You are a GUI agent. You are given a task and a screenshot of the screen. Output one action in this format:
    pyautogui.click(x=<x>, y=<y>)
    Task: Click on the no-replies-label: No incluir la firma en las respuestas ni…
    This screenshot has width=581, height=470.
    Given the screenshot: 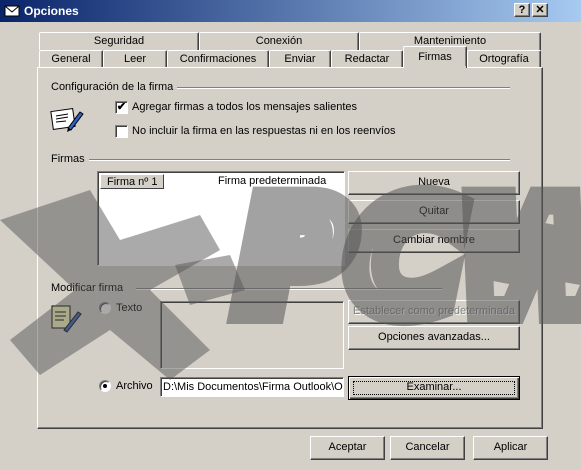 What is the action you would take?
    pyautogui.click(x=264, y=131)
    